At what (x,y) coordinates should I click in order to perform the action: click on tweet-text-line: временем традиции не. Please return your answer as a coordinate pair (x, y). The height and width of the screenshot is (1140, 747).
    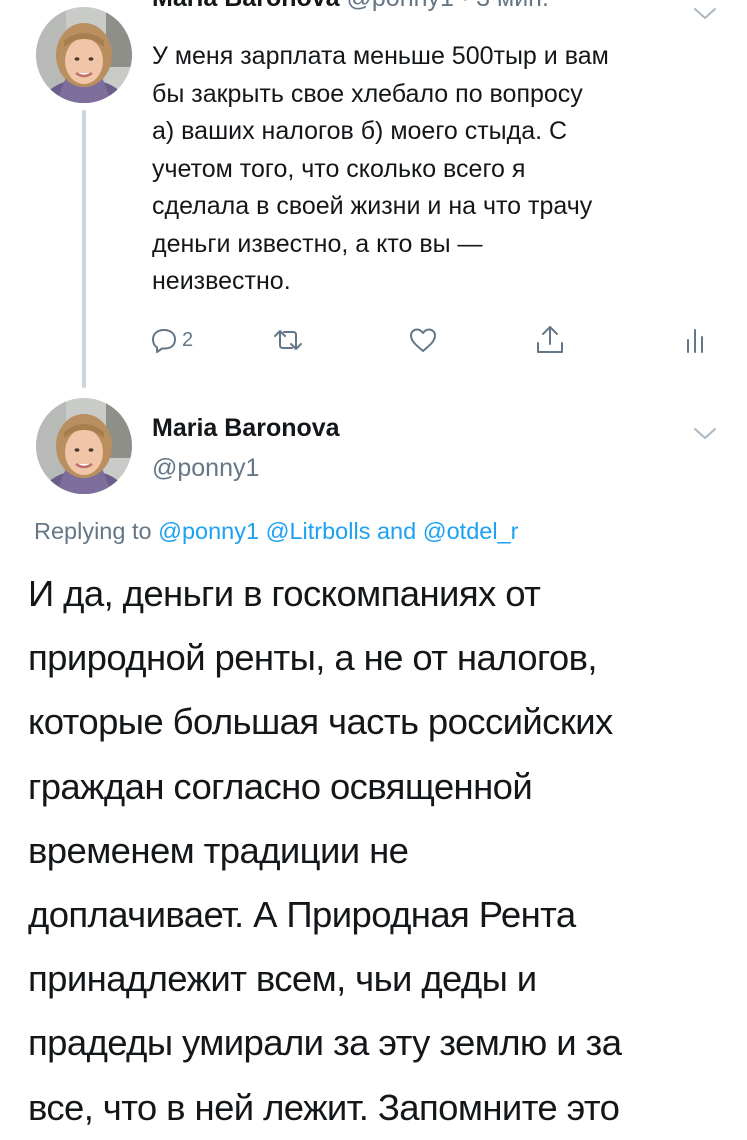
    Looking at the image, I should click on (218, 850).